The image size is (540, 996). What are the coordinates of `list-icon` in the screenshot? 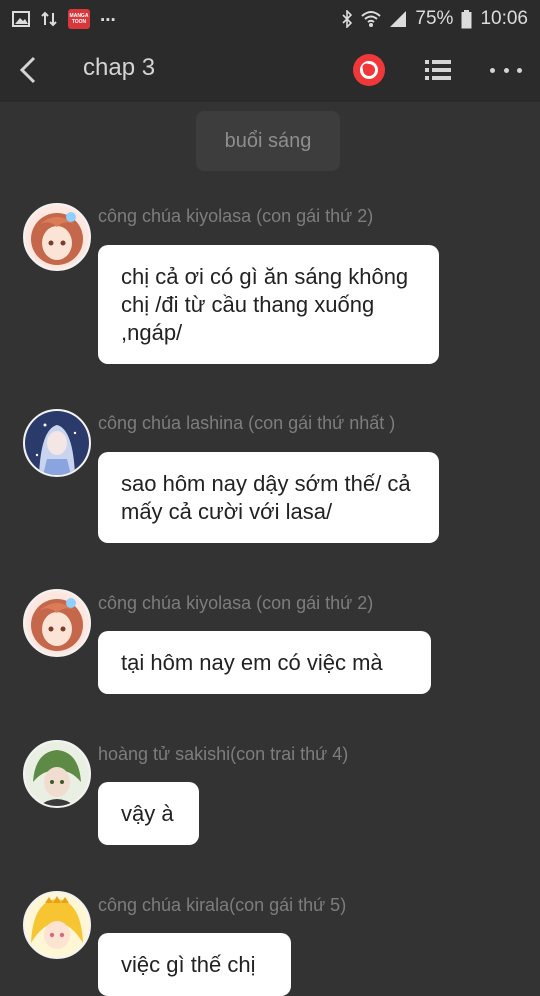 It's located at (438, 70).